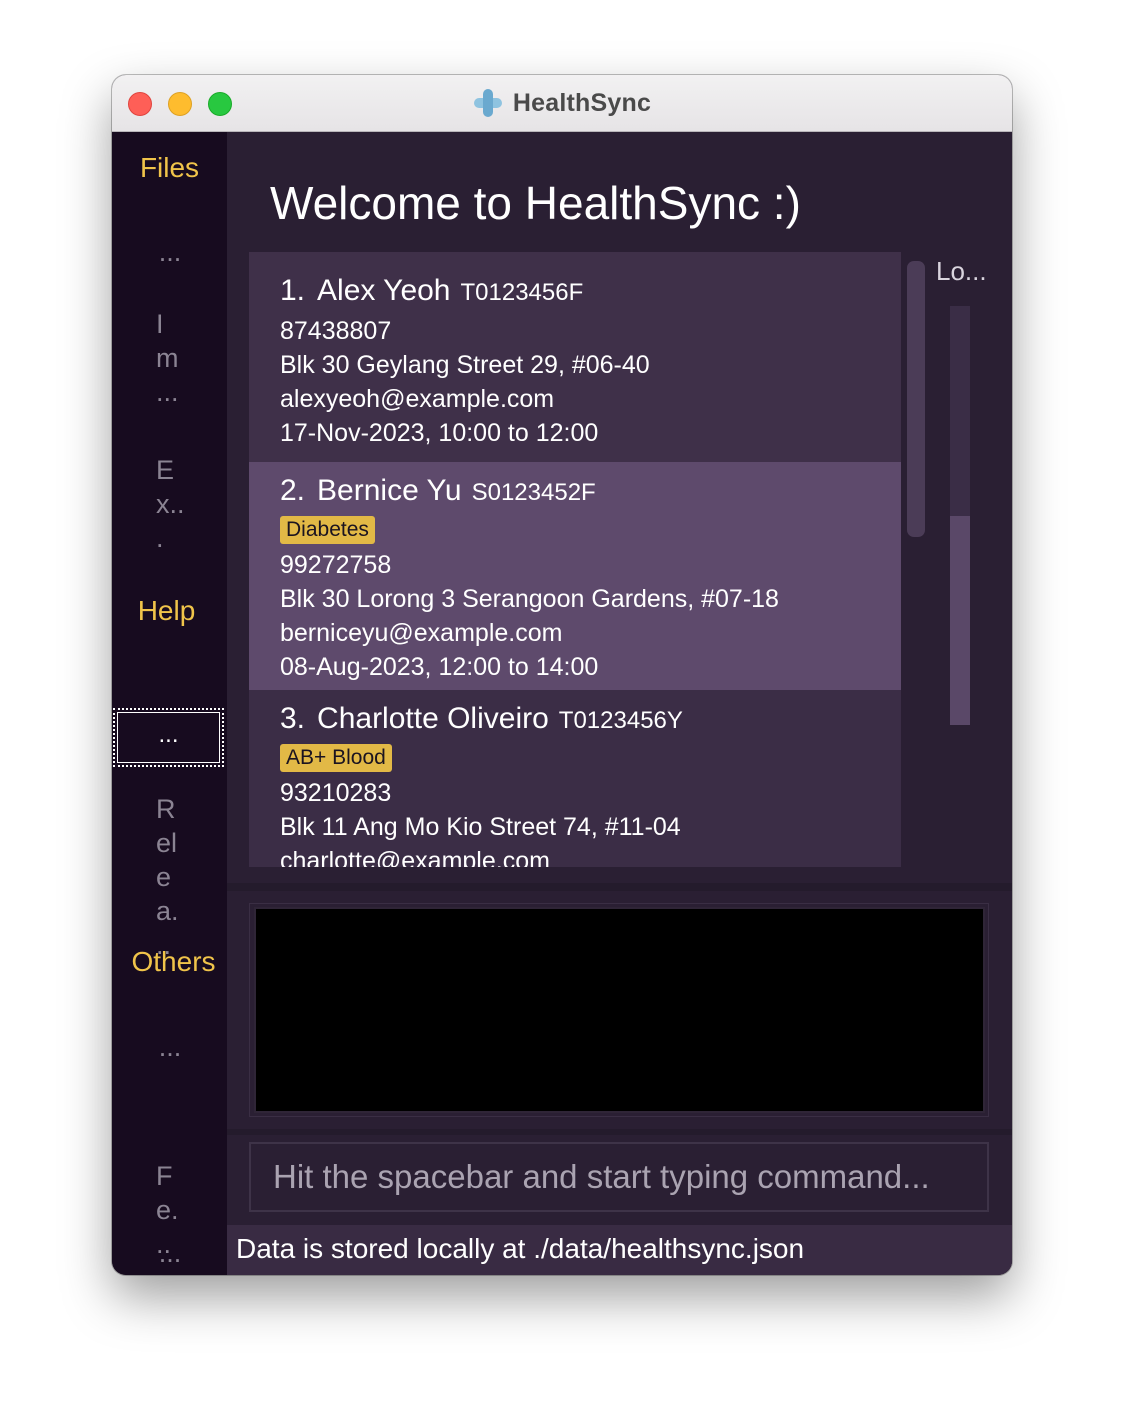 This screenshot has height=1424, width=1124. What do you see at coordinates (439, 433) in the screenshot?
I see `patient-appointment: 17-Nov-2023, 10:00 to 12:00` at bounding box center [439, 433].